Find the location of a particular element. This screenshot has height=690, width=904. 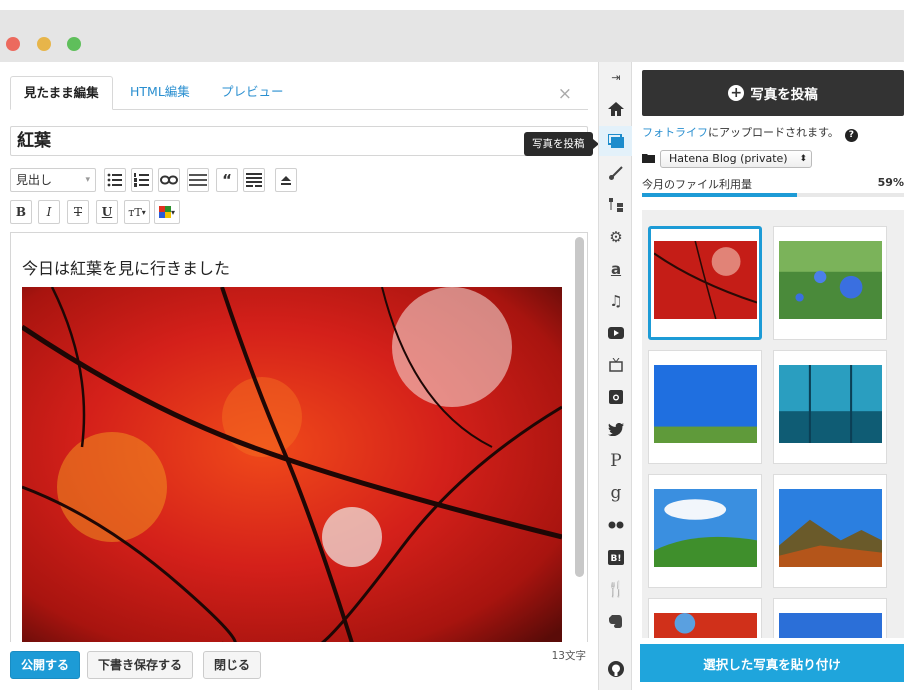

hatena-bookmark-button: B! is located at coordinates (616, 557).